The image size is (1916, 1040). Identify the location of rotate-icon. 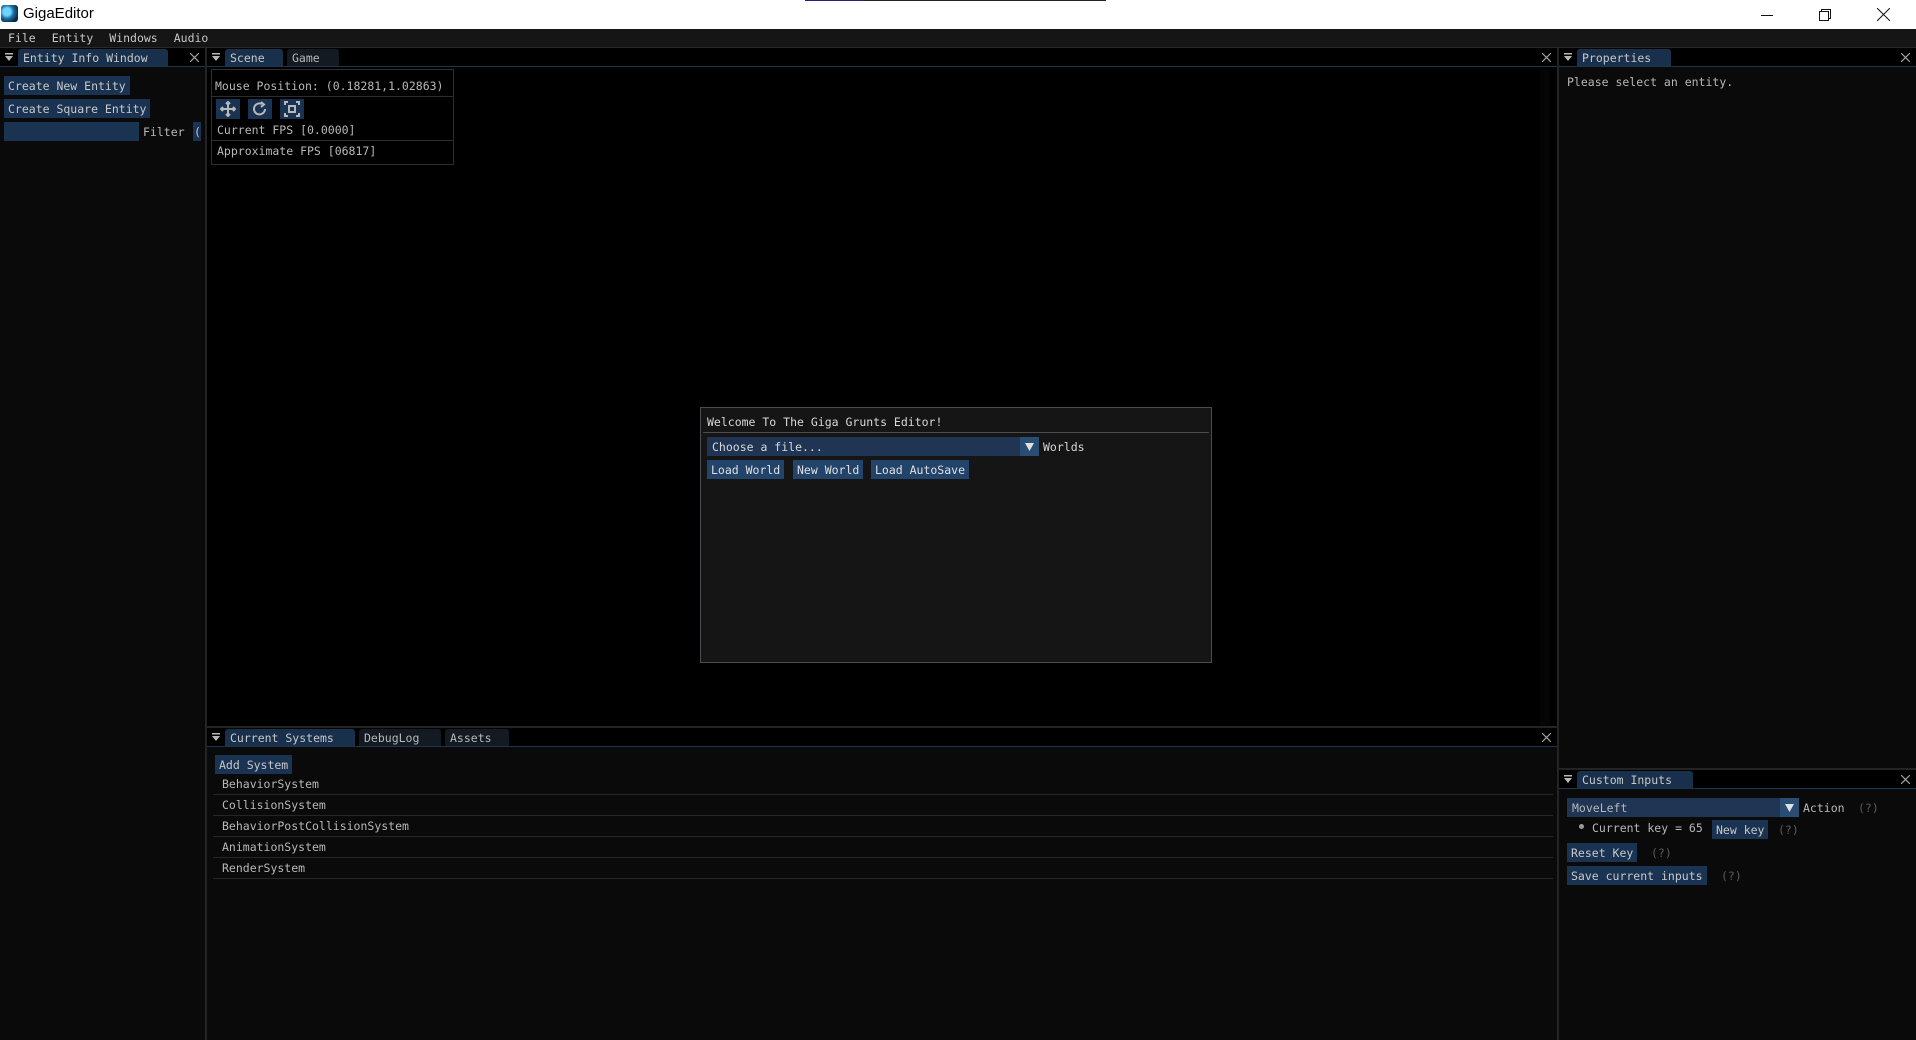
(259, 108).